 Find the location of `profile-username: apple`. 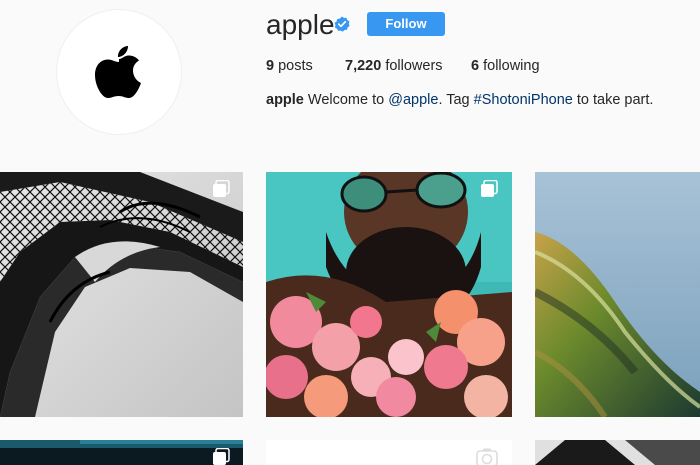

profile-username: apple is located at coordinates (300, 24).